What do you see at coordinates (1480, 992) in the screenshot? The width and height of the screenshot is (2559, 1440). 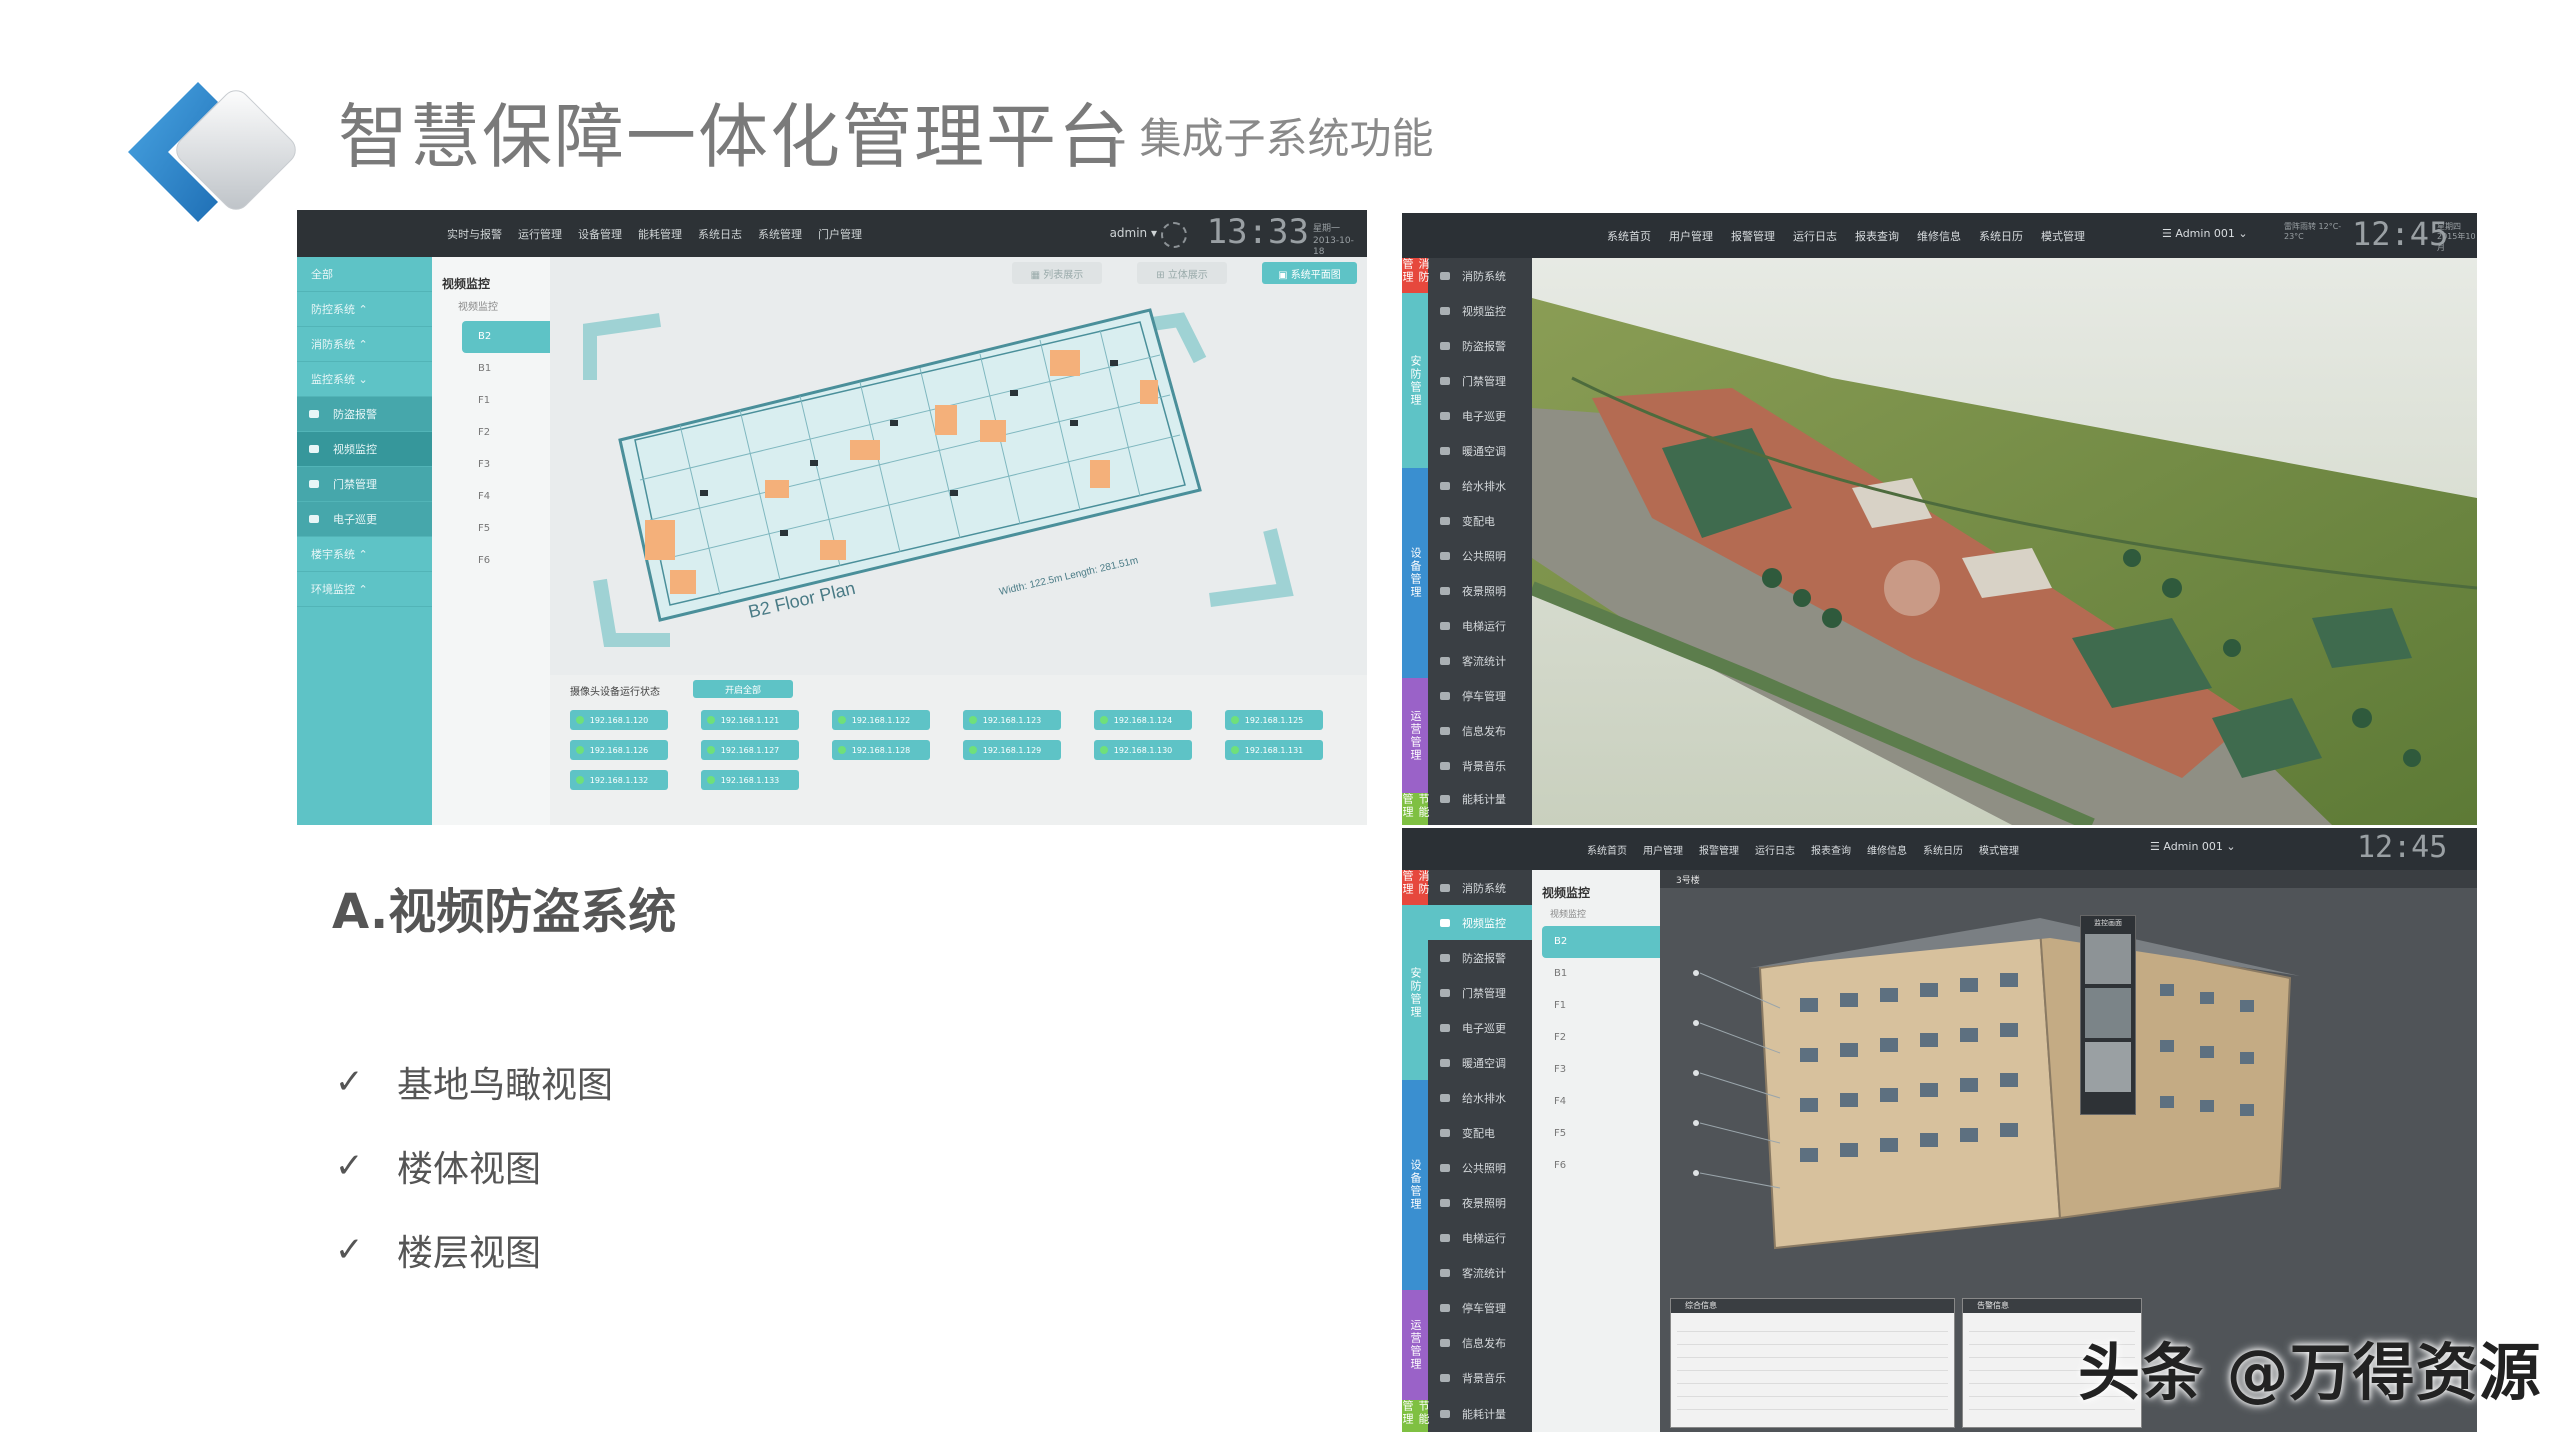 I see `sidebar-item: 门禁管理` at bounding box center [1480, 992].